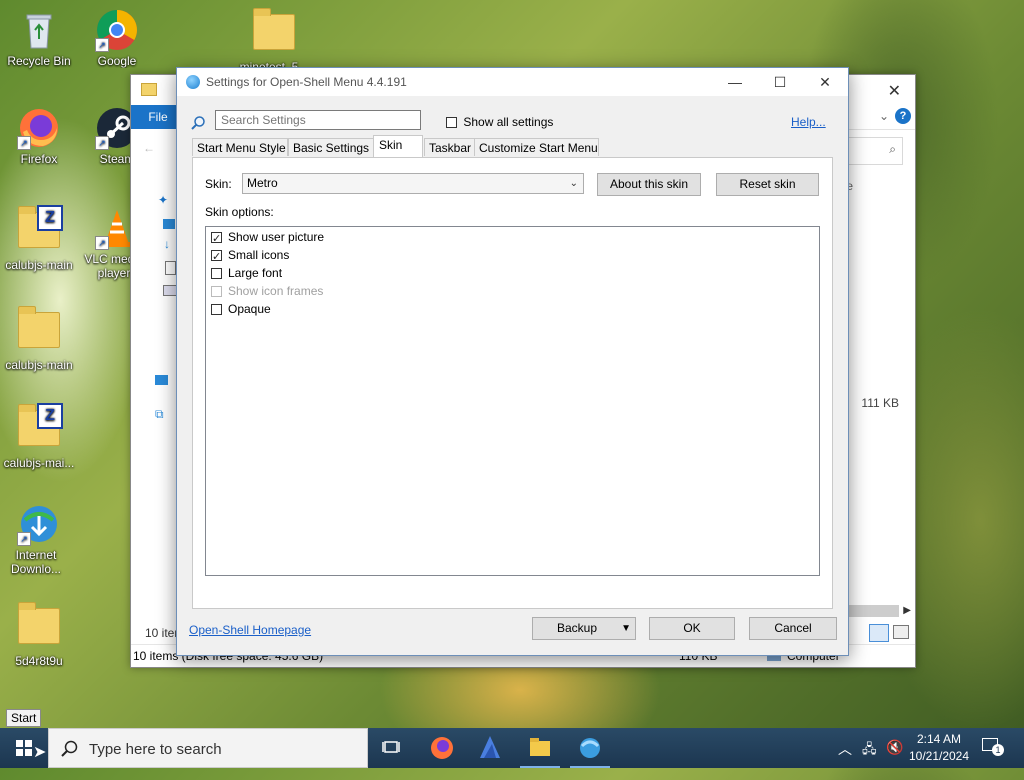 The width and height of the screenshot is (1024, 780). I want to click on tab-basic-settings: Basic Settings, so click(331, 147).